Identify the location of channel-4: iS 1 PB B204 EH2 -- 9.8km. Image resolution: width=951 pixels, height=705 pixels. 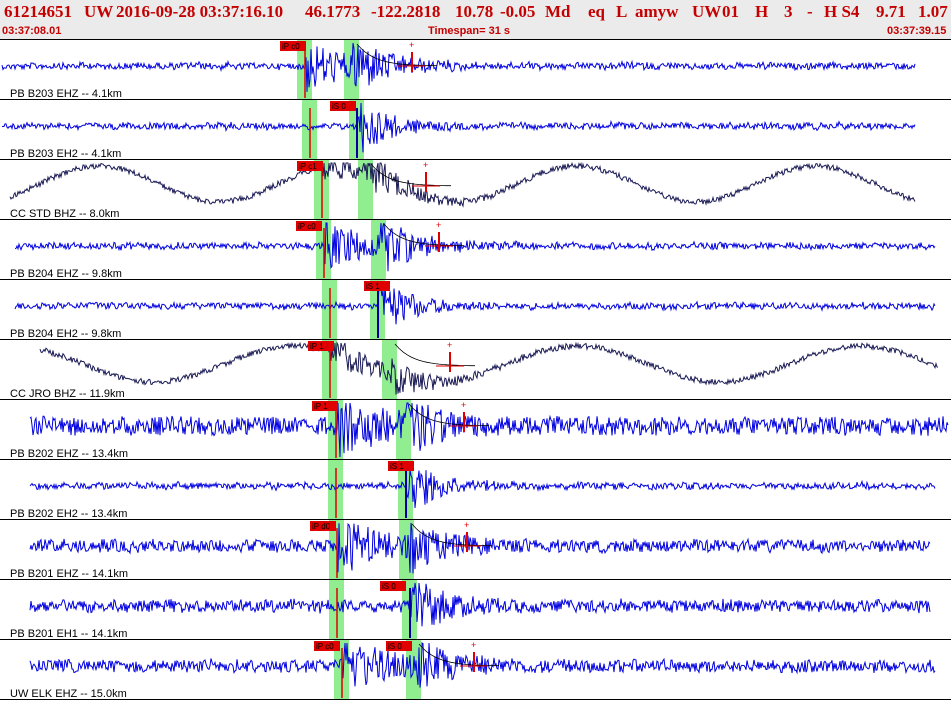
(475, 310).